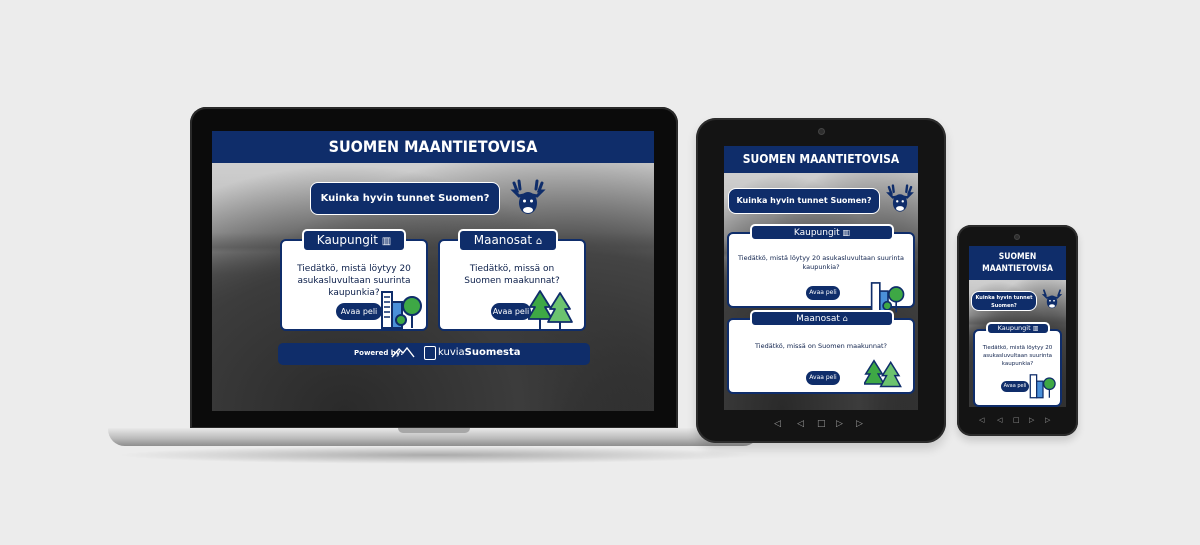  What do you see at coordinates (435, 455) in the screenshot?
I see `laptop-shadow` at bounding box center [435, 455].